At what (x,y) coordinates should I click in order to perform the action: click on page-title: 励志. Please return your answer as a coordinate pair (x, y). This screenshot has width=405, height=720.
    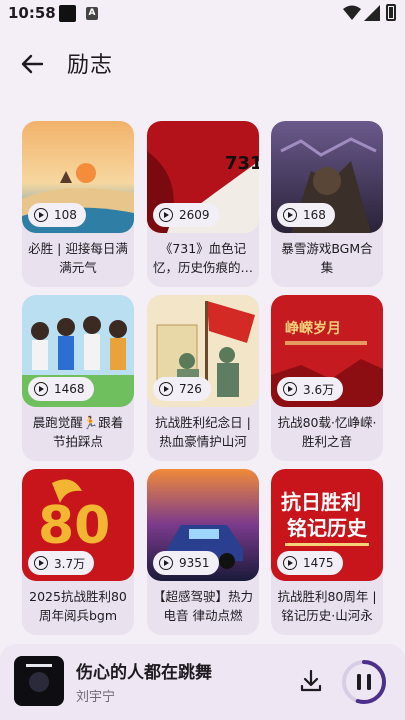
    Looking at the image, I should click on (90, 65).